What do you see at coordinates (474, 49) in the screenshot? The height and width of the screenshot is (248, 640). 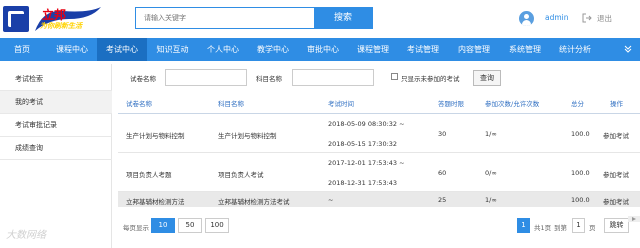 I see `nav-item-content-mgmt: 内容管理` at bounding box center [474, 49].